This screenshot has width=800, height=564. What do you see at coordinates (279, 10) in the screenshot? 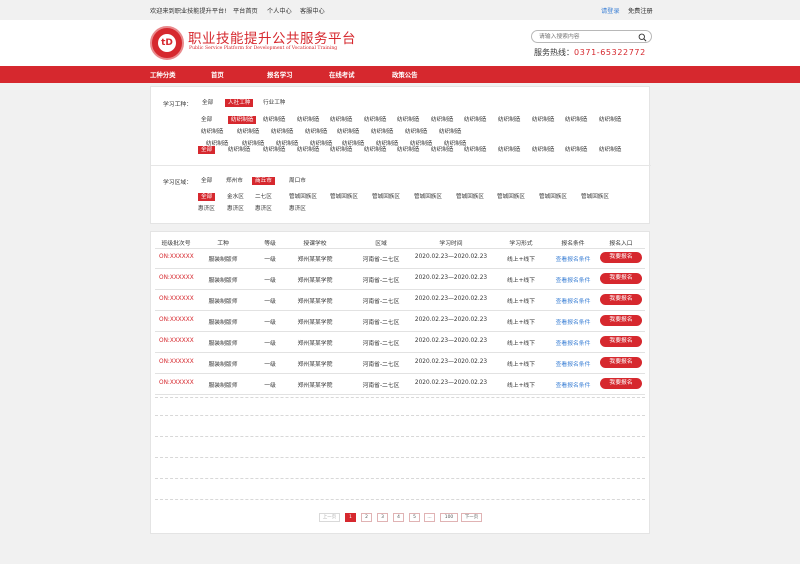
I see `link-profile: 个人中心` at bounding box center [279, 10].